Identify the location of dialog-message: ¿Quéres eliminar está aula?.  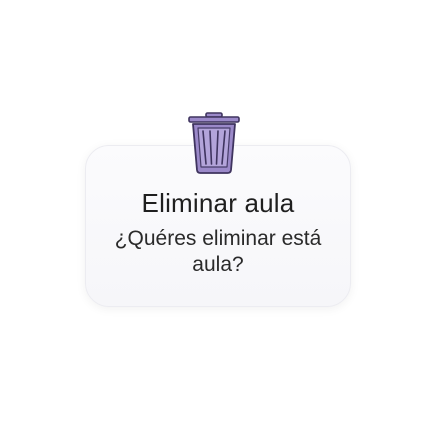
(218, 251).